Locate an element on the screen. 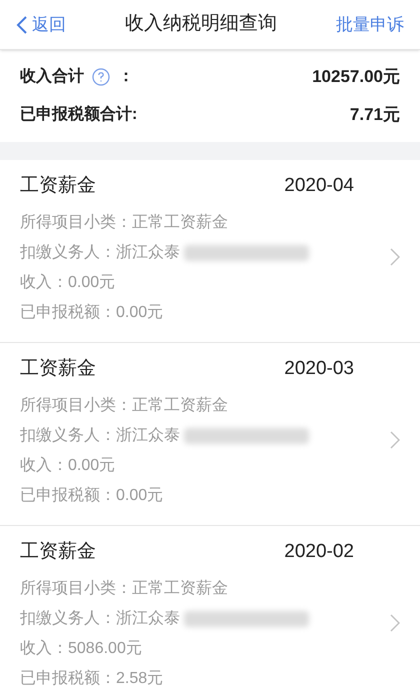 This screenshot has width=420, height=697. batch-appeal-button: 批量申诉 is located at coordinates (370, 25).